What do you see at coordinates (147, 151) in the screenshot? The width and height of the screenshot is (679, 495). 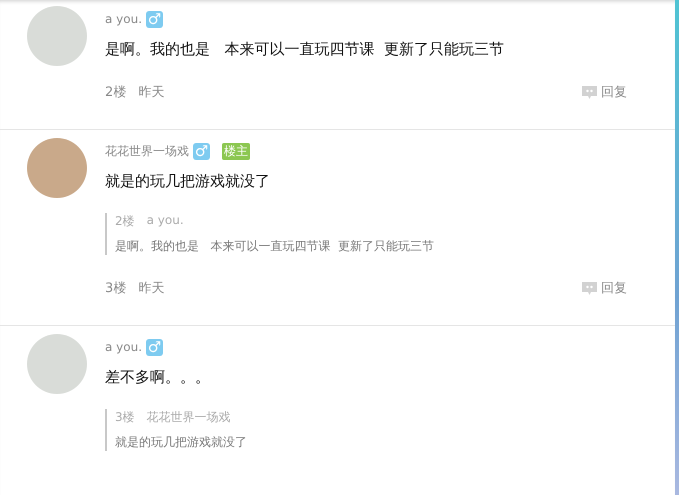 I see `username: 花花世界一场戏` at bounding box center [147, 151].